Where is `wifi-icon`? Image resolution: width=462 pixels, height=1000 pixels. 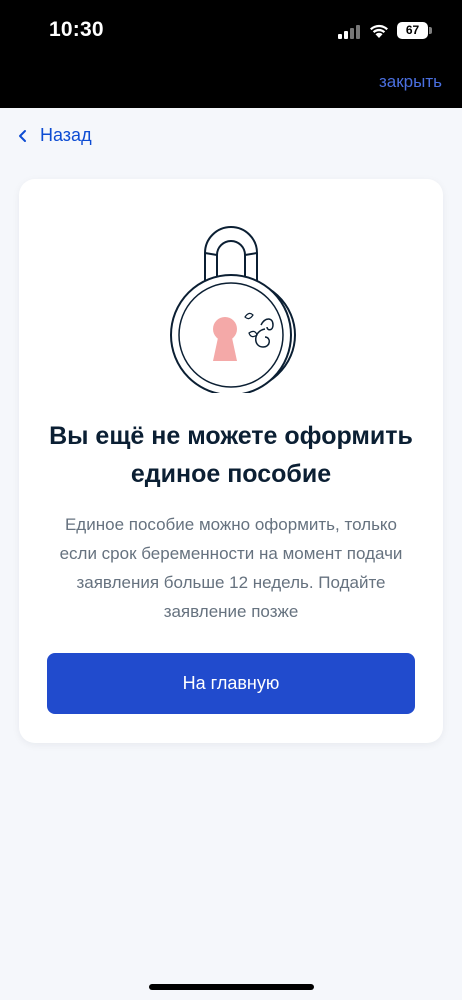 wifi-icon is located at coordinates (379, 31).